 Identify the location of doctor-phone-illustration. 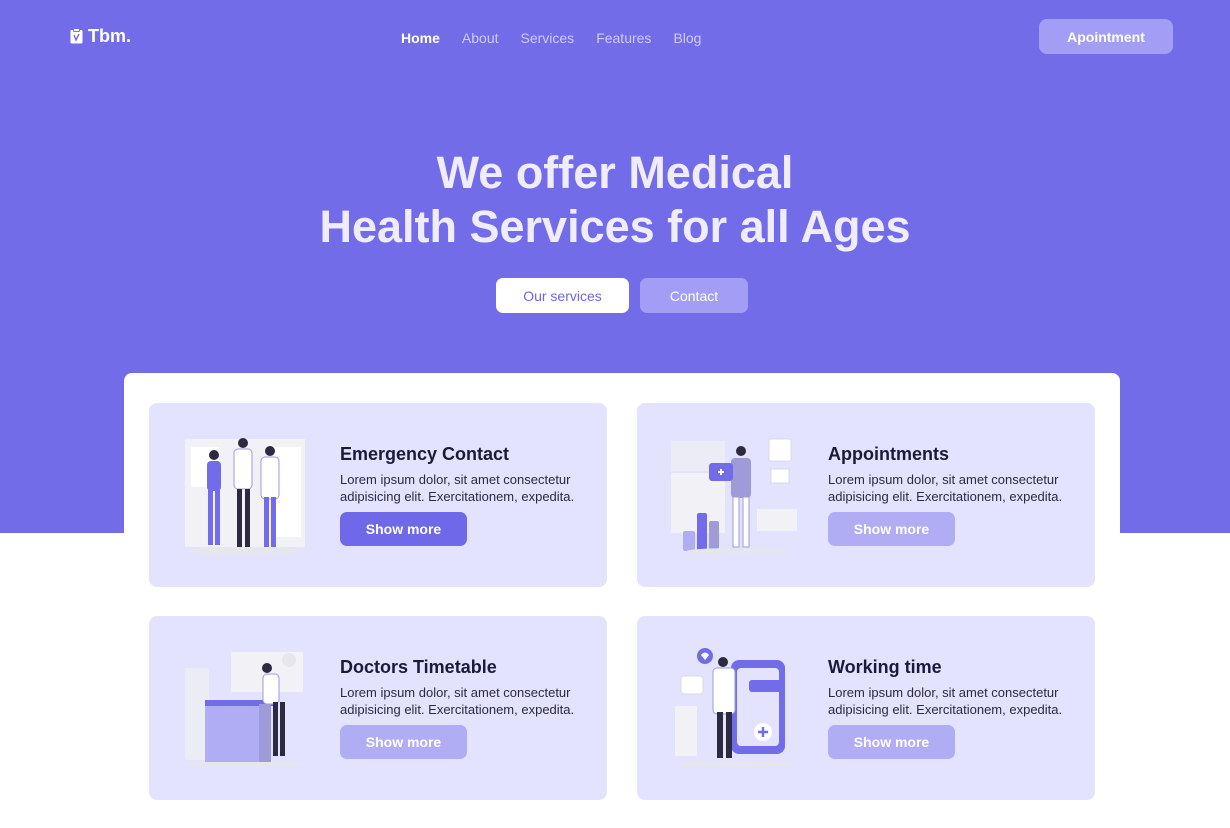
(733, 707).